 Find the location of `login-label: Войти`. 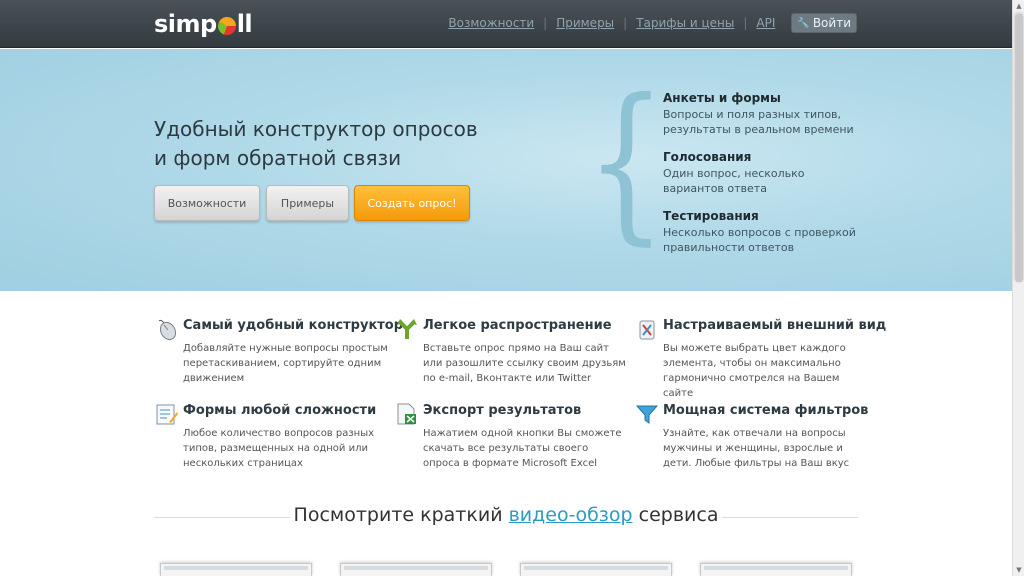

login-label: Войти is located at coordinates (831, 23).